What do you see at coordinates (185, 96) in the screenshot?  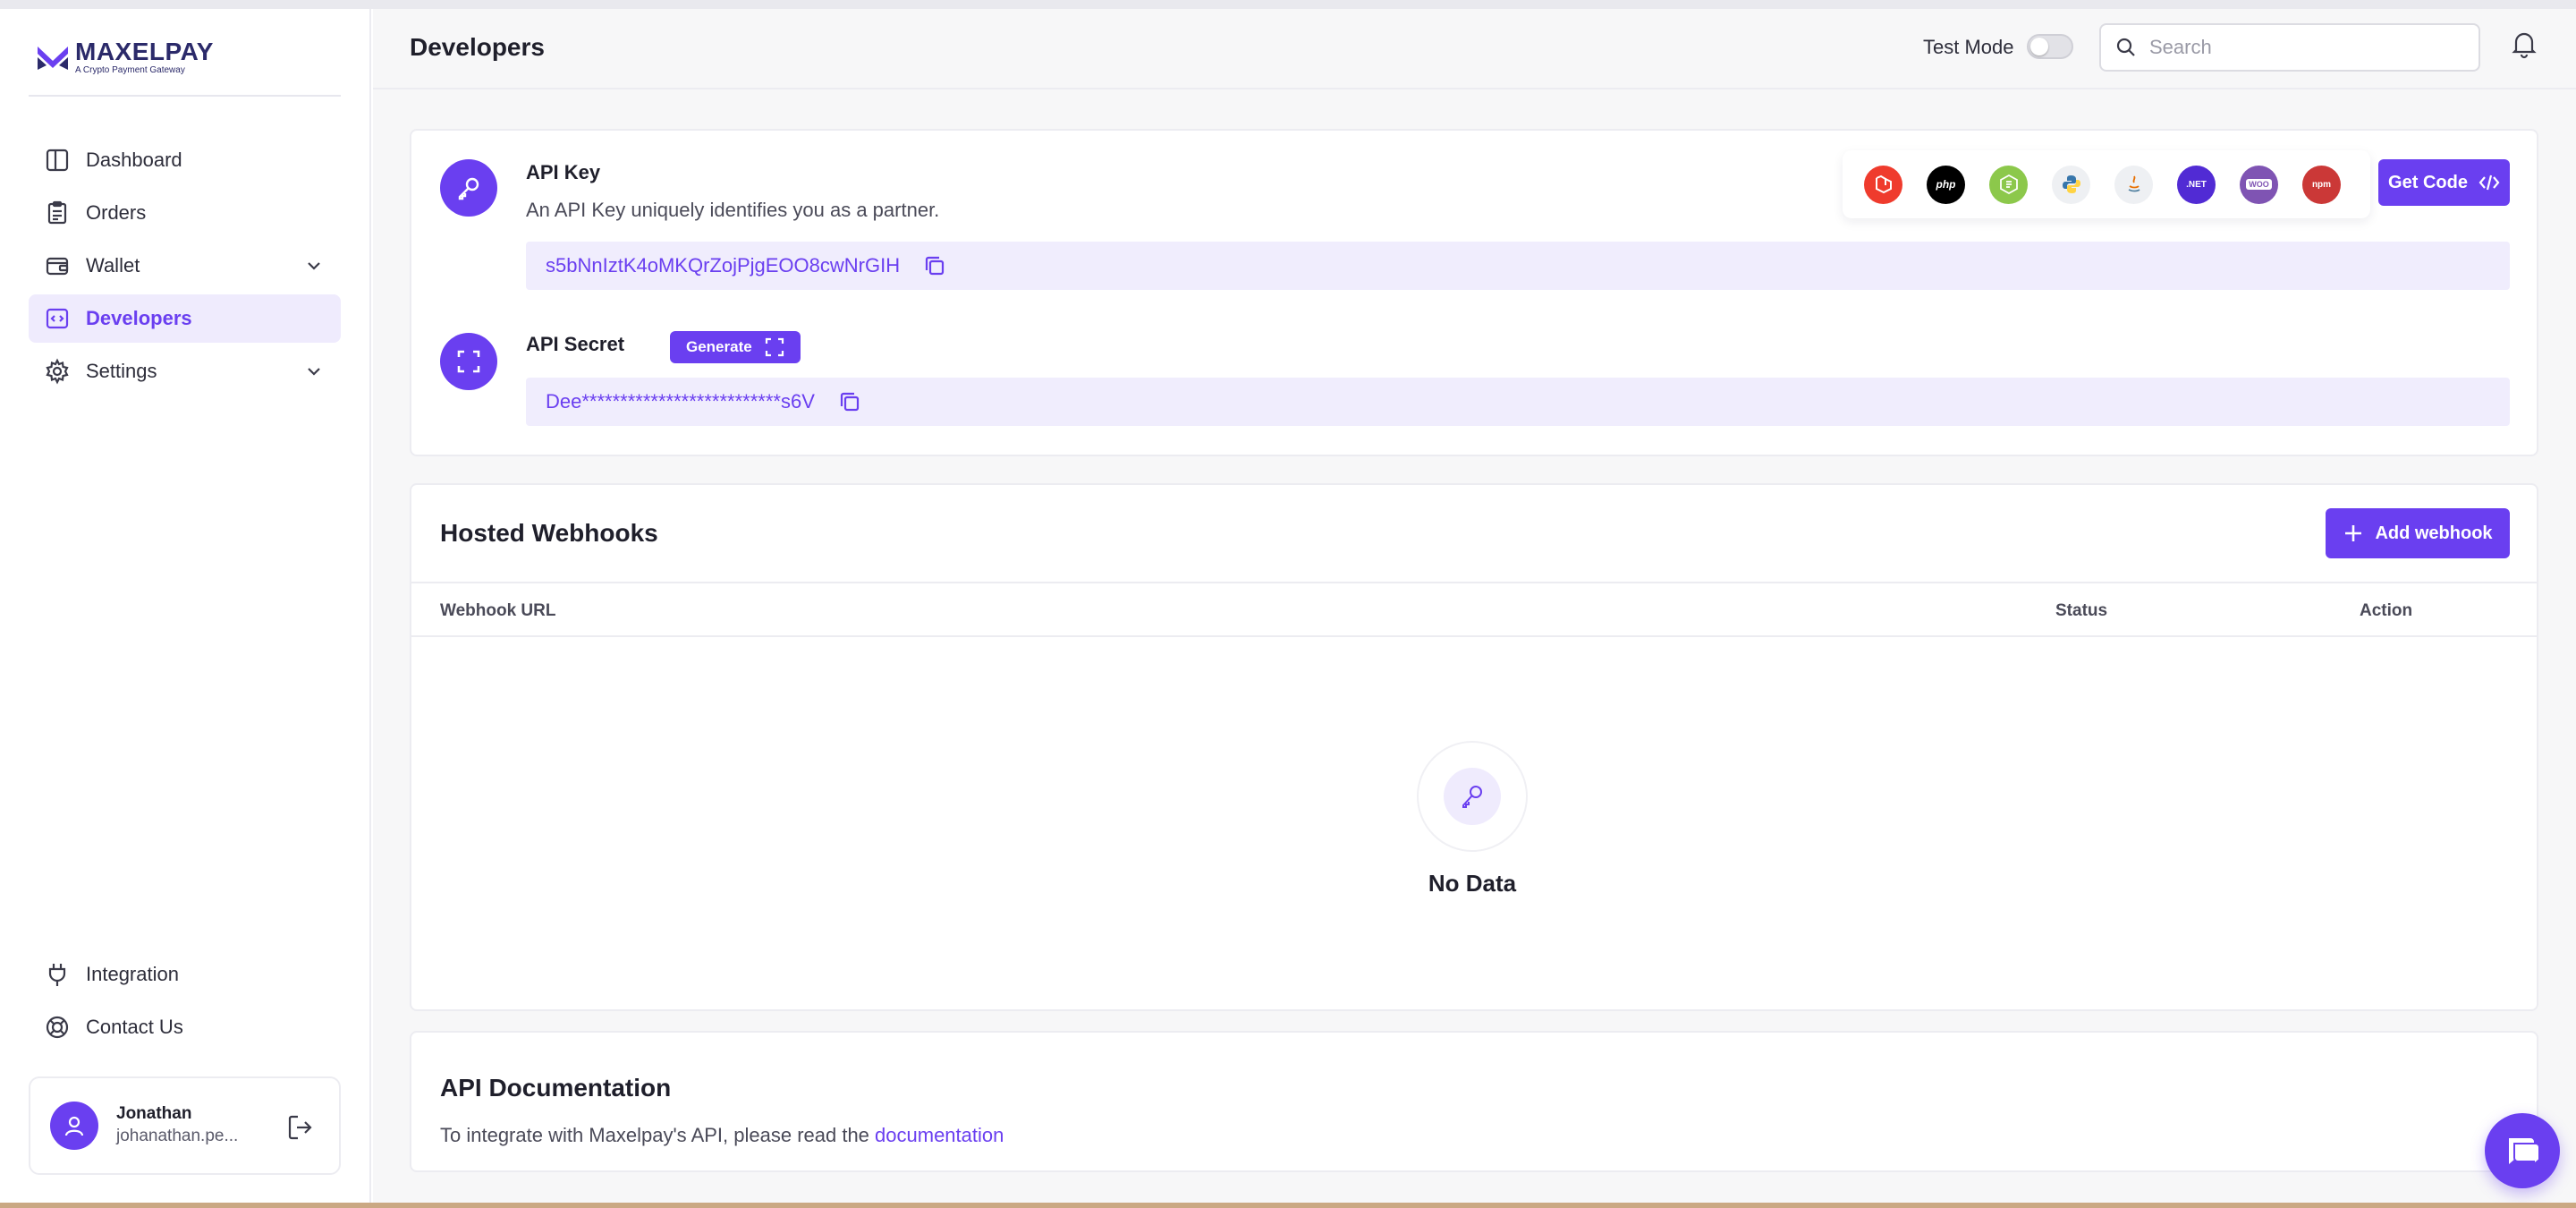 I see `logo-divider` at bounding box center [185, 96].